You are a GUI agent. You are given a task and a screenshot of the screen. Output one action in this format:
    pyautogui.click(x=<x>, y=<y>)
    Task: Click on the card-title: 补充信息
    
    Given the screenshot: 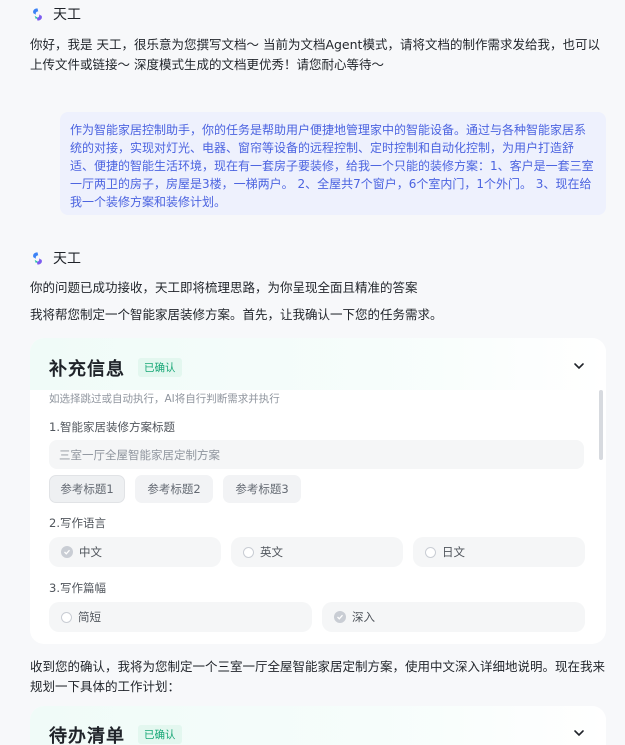 What is the action you would take?
    pyautogui.click(x=87, y=369)
    